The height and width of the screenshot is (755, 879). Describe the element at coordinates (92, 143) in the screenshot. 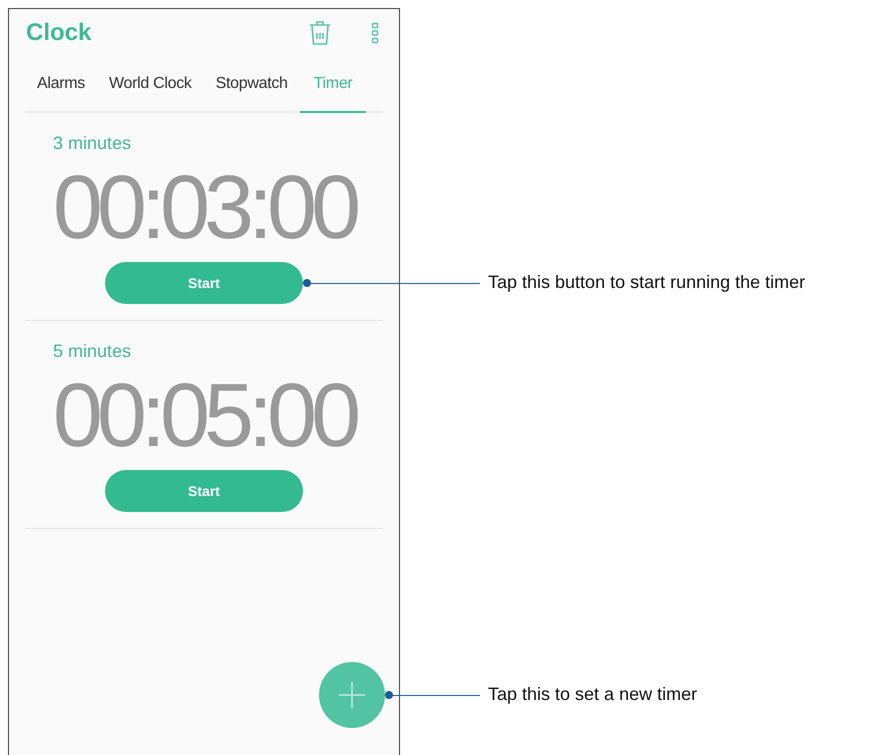

I see `timer-label: 3 minutes` at that location.